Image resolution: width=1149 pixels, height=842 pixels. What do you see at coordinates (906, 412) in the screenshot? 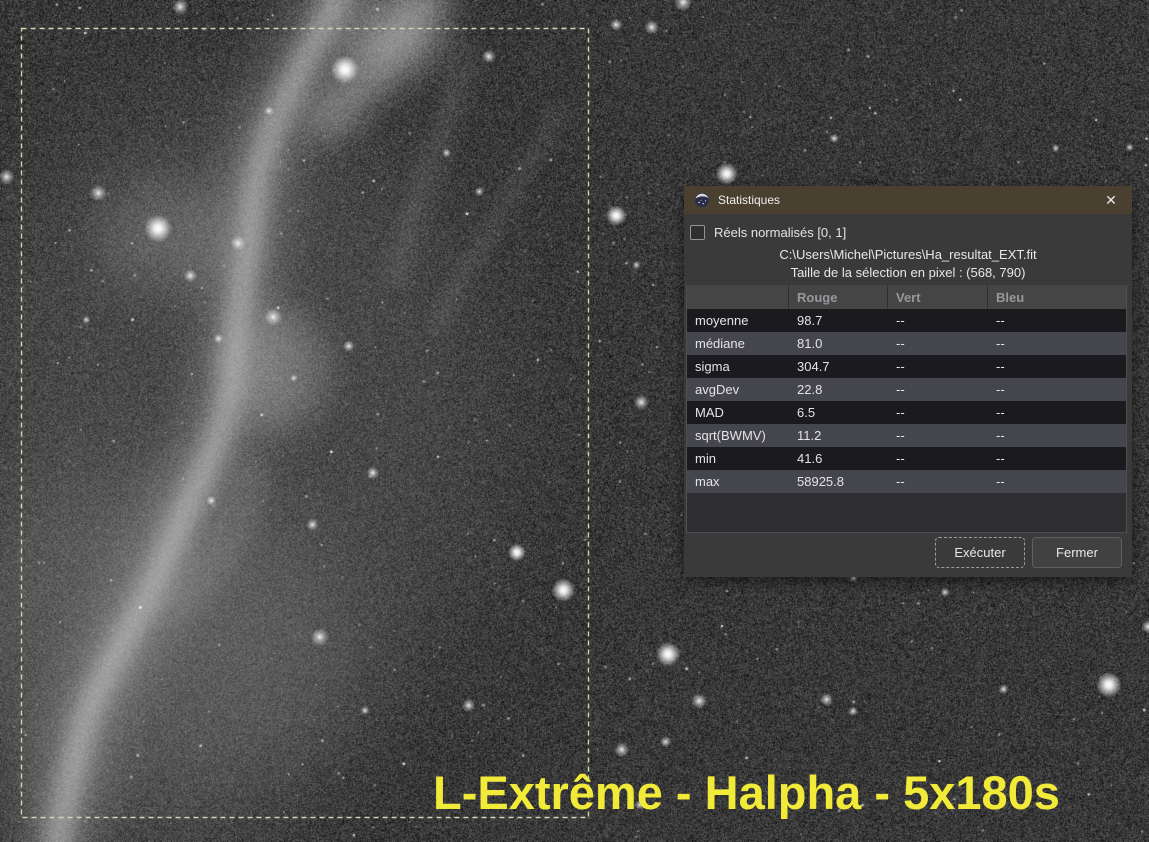
I see `table-row: MAD 6.5 -- --` at bounding box center [906, 412].